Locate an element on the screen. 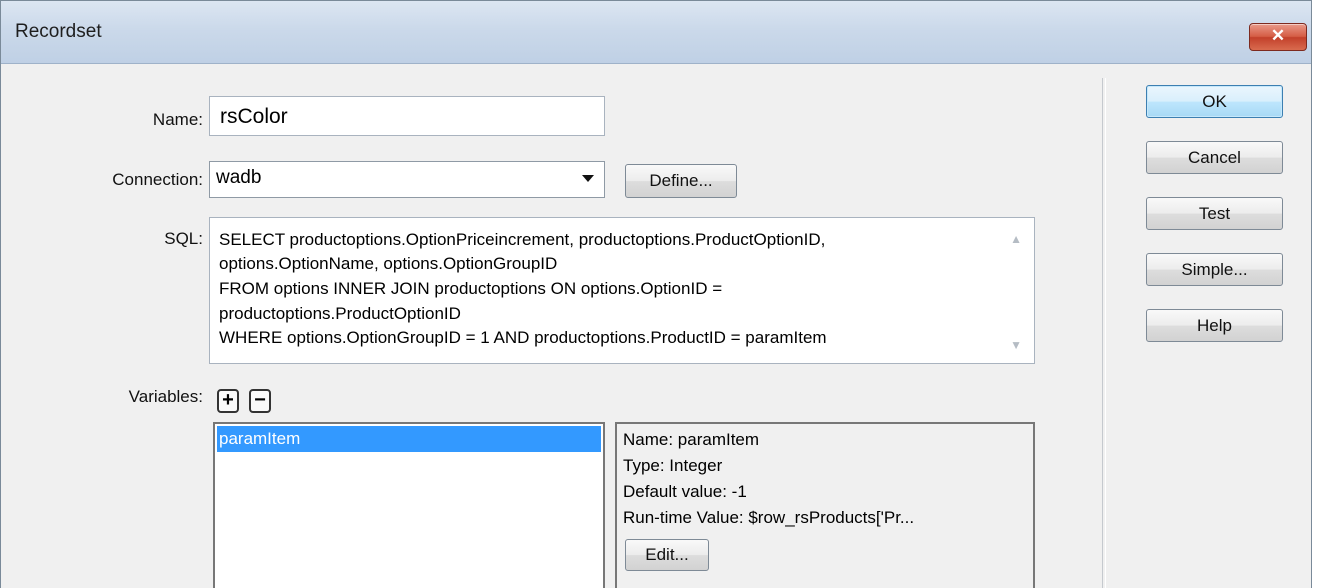 The height and width of the screenshot is (588, 1322). cancel-button: Cancel is located at coordinates (1214, 157).